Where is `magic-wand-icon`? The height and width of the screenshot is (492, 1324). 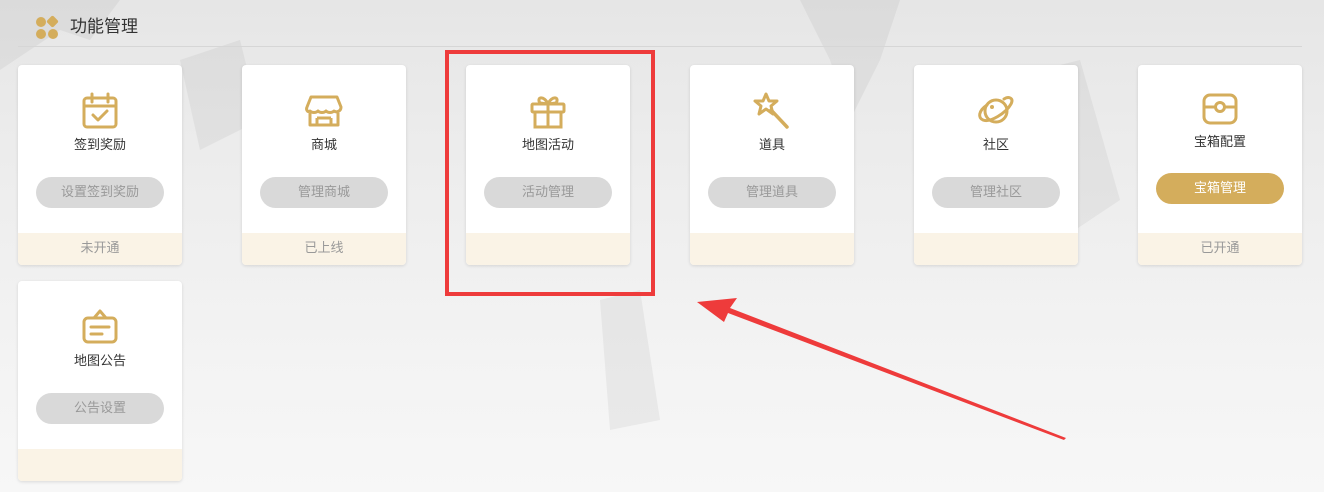 magic-wand-icon is located at coordinates (771, 110).